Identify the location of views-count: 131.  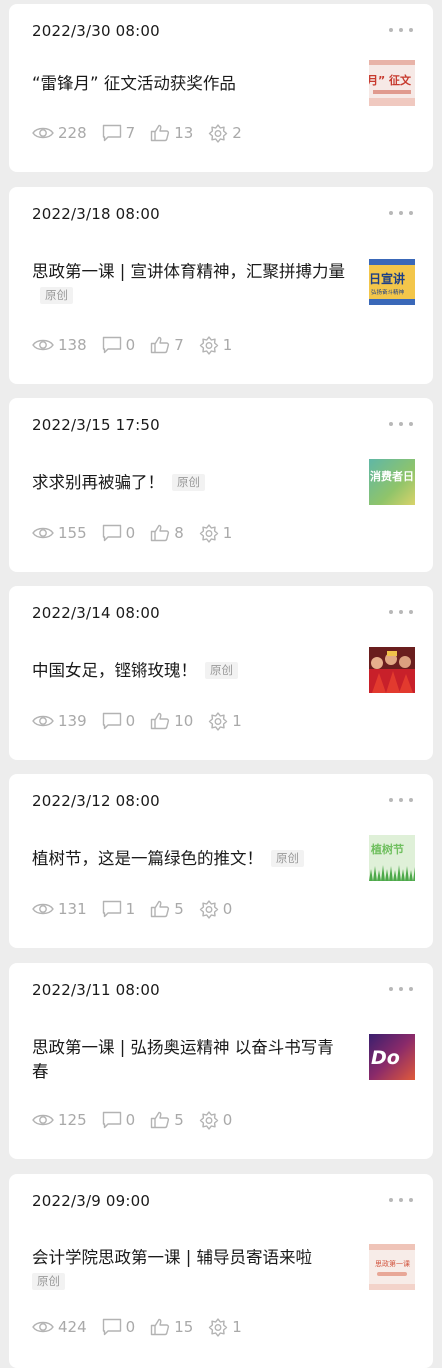
(72, 909).